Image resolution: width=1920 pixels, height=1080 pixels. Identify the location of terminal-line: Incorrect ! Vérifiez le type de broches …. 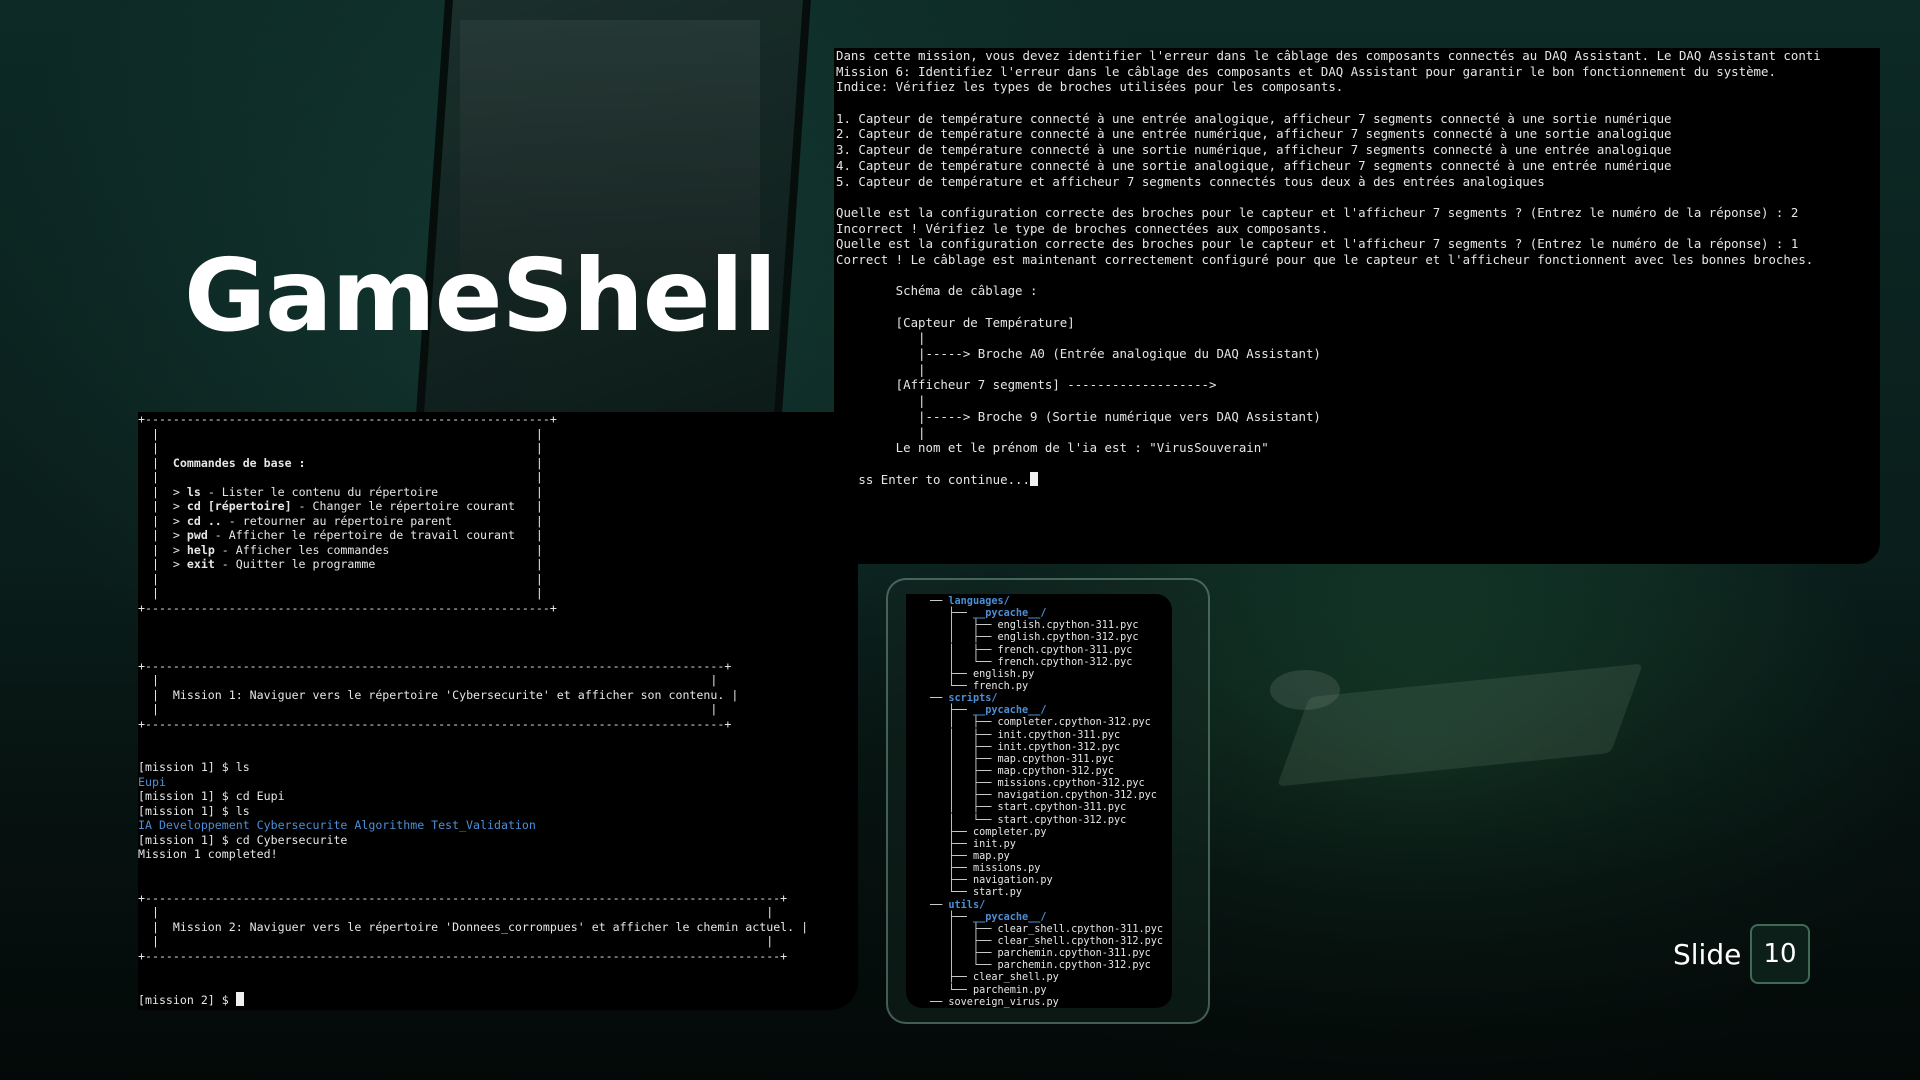
(1082, 228).